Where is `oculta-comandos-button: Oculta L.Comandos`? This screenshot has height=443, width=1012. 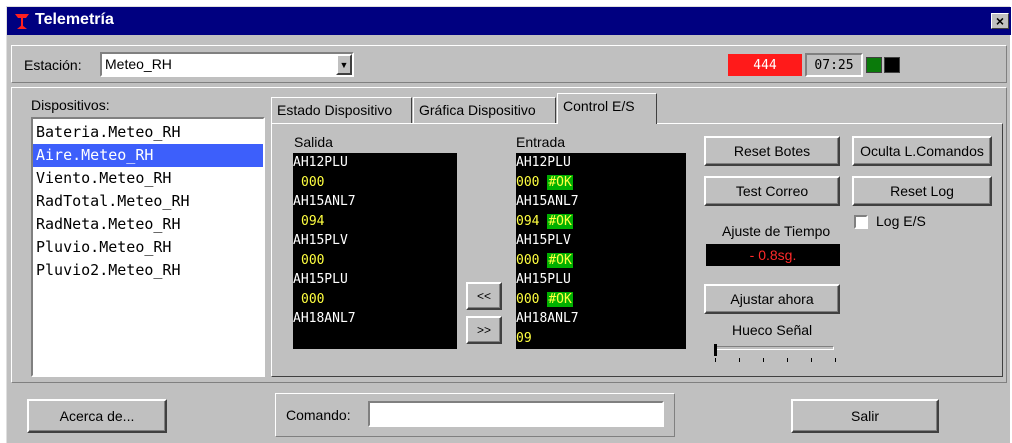 oculta-comandos-button: Oculta L.Comandos is located at coordinates (922, 151).